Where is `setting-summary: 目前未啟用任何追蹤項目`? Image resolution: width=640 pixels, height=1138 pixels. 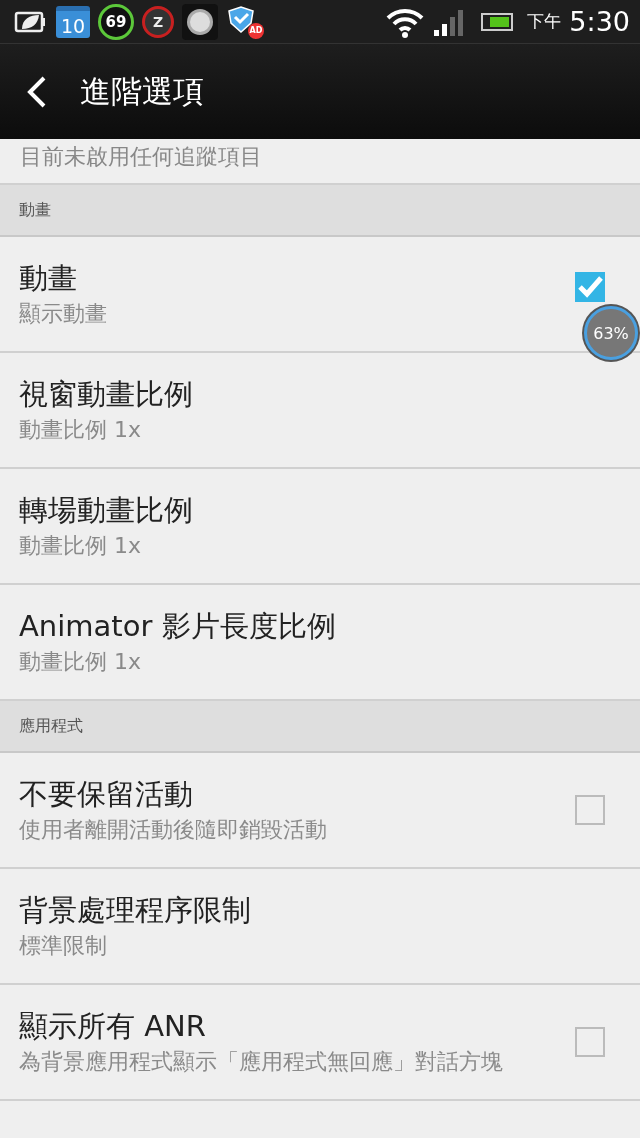 setting-summary: 目前未啟用任何追蹤項目 is located at coordinates (141, 157).